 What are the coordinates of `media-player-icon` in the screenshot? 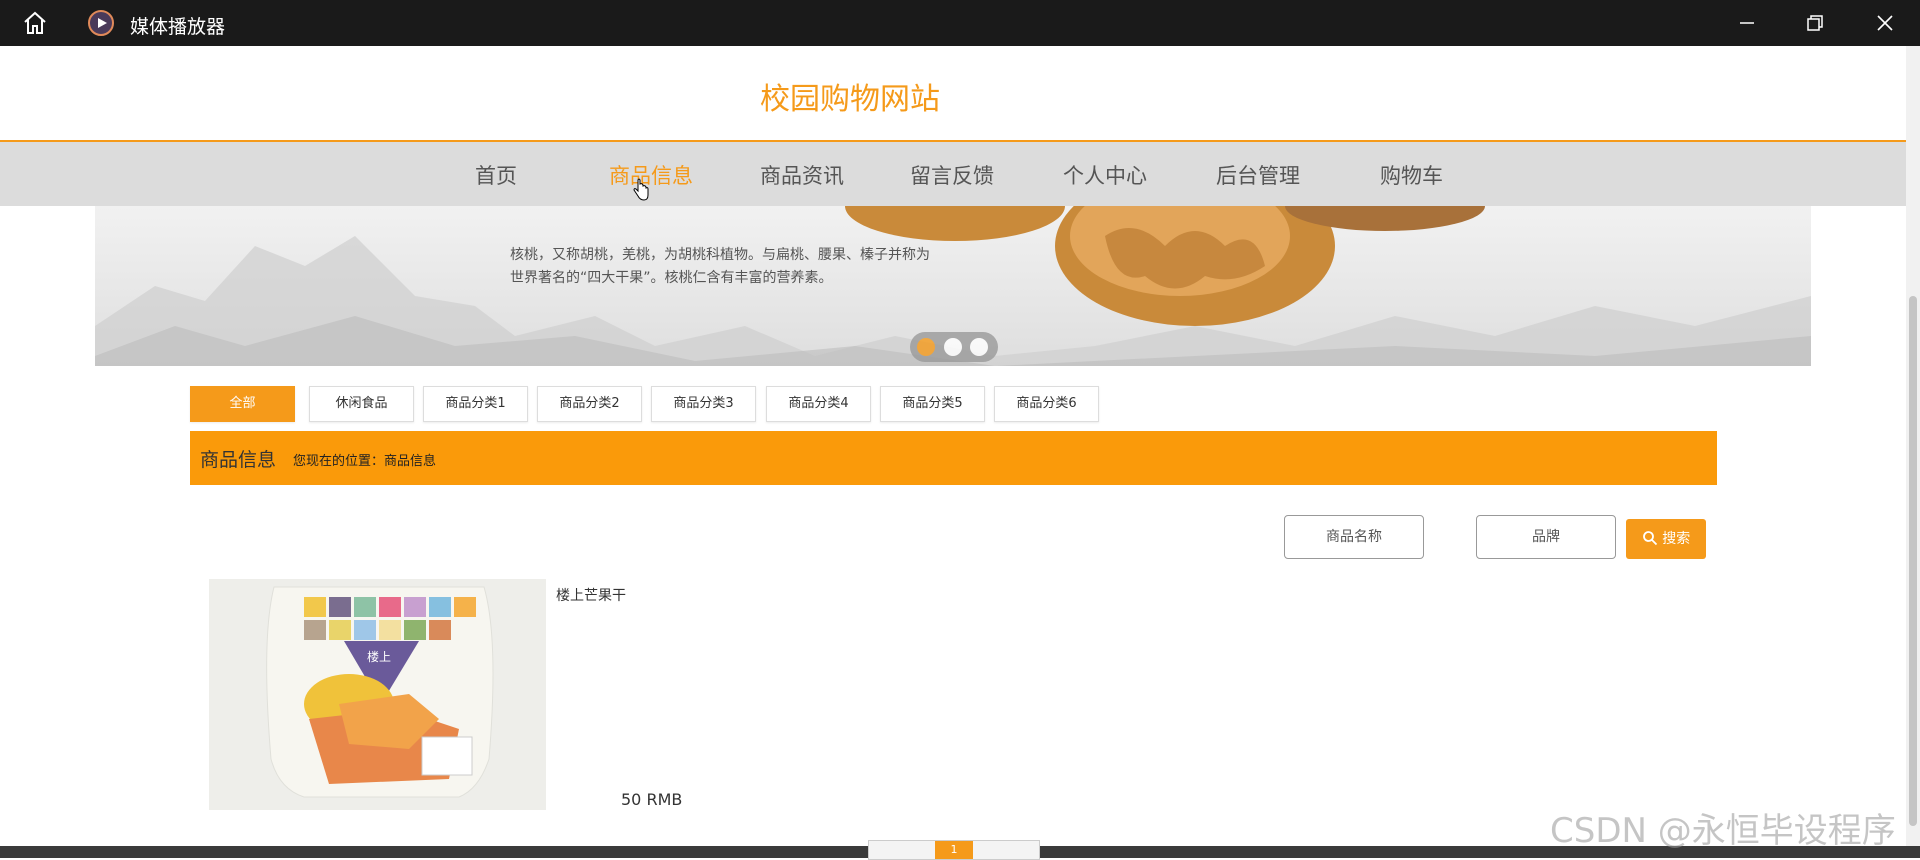 It's located at (101, 23).